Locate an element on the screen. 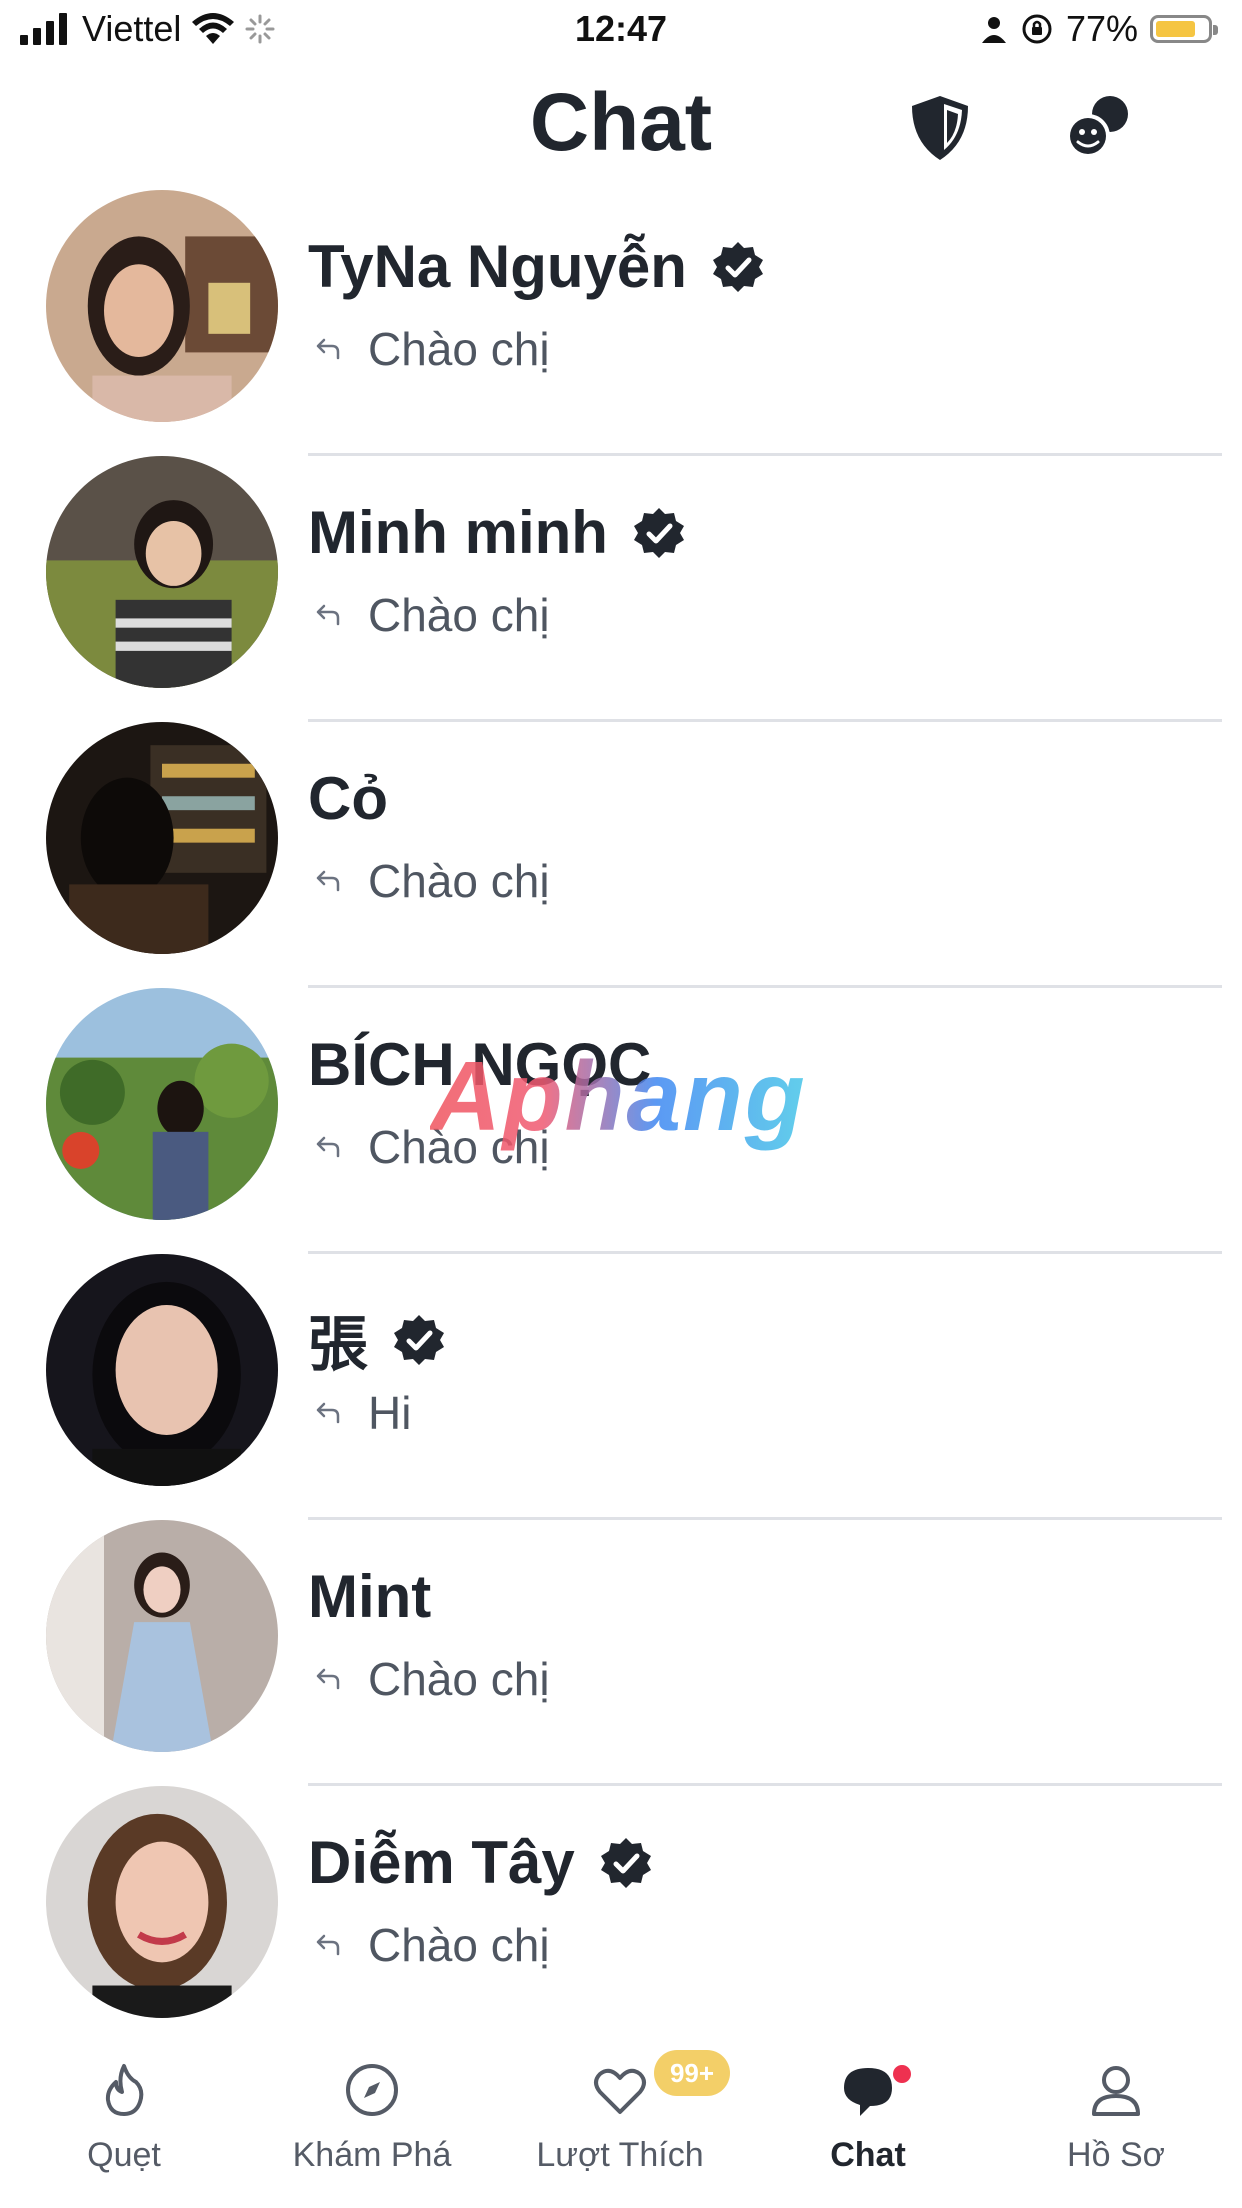 This screenshot has height=2208, width=1242. tab-label: Lượt Thích is located at coordinates (620, 2155).